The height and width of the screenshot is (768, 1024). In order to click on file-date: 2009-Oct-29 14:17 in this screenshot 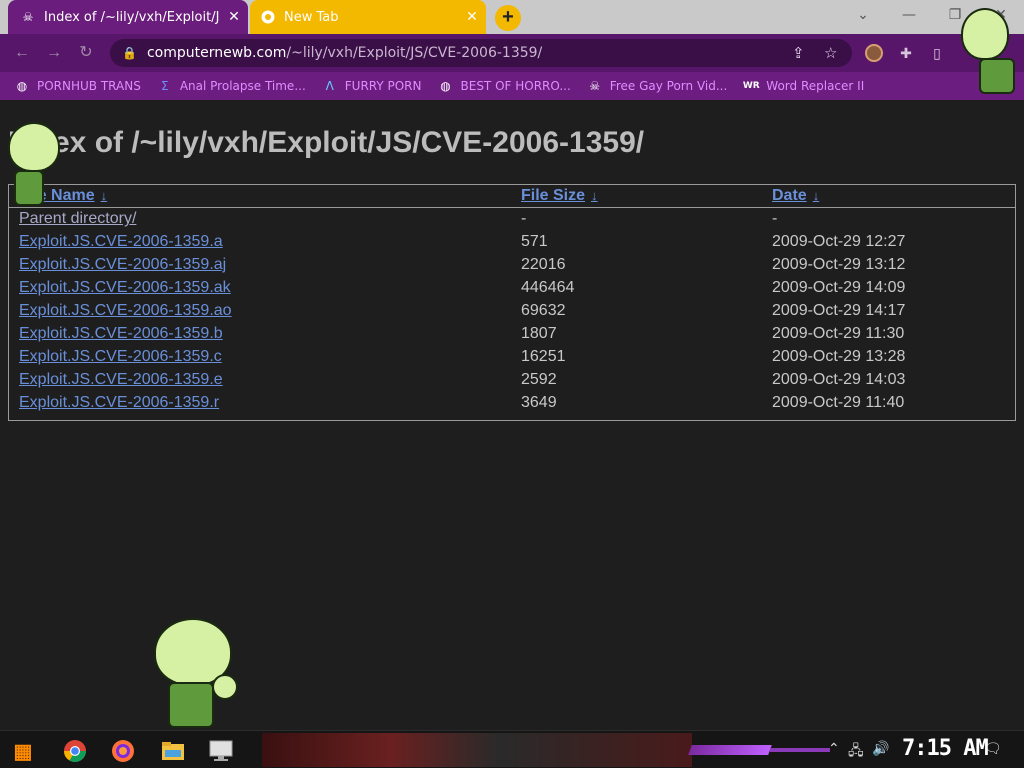, I will do `click(839, 310)`.